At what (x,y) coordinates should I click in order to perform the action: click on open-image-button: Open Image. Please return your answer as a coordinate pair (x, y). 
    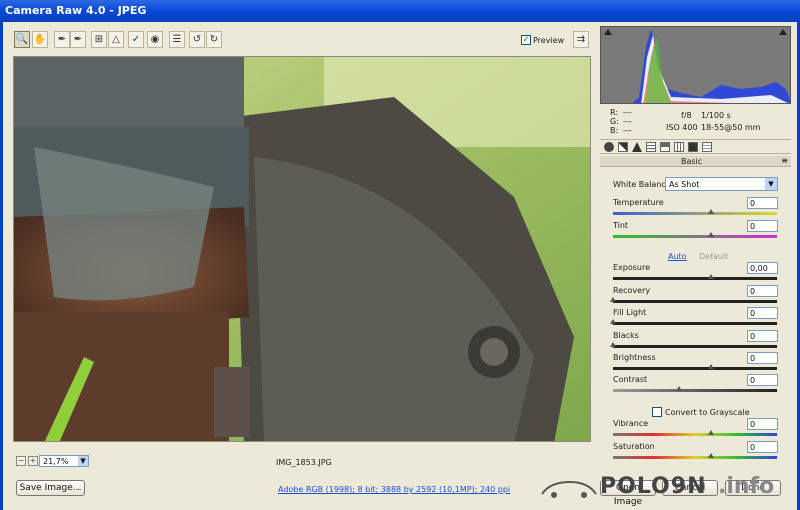
    Looking at the image, I should click on (628, 493).